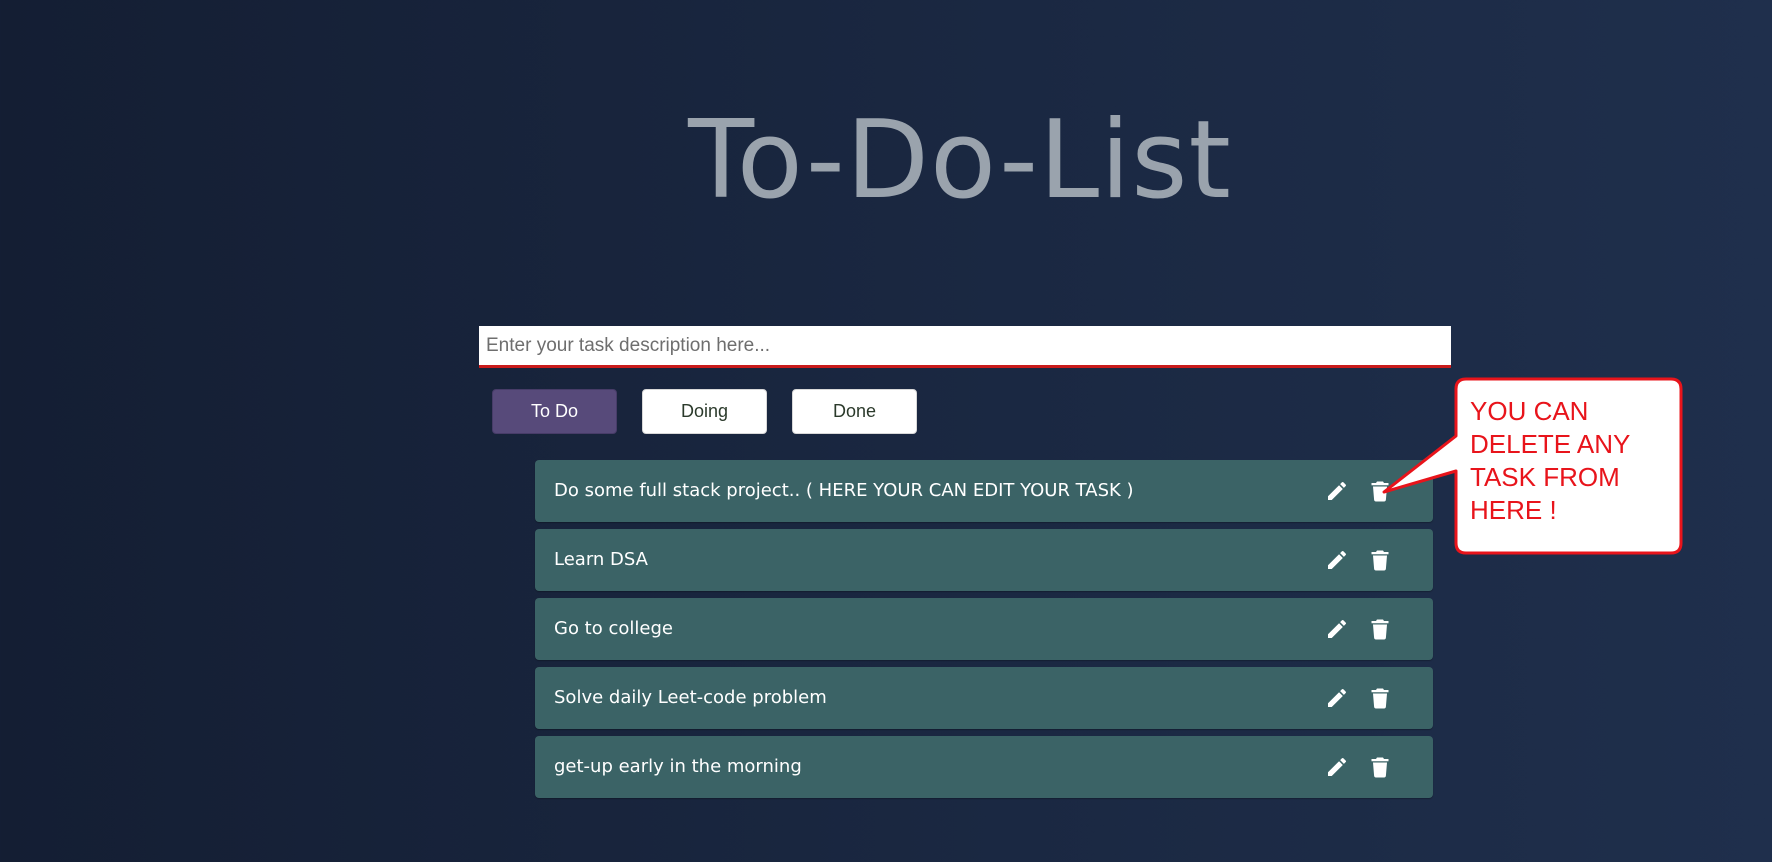  What do you see at coordinates (965, 347) in the screenshot?
I see `task-description-input` at bounding box center [965, 347].